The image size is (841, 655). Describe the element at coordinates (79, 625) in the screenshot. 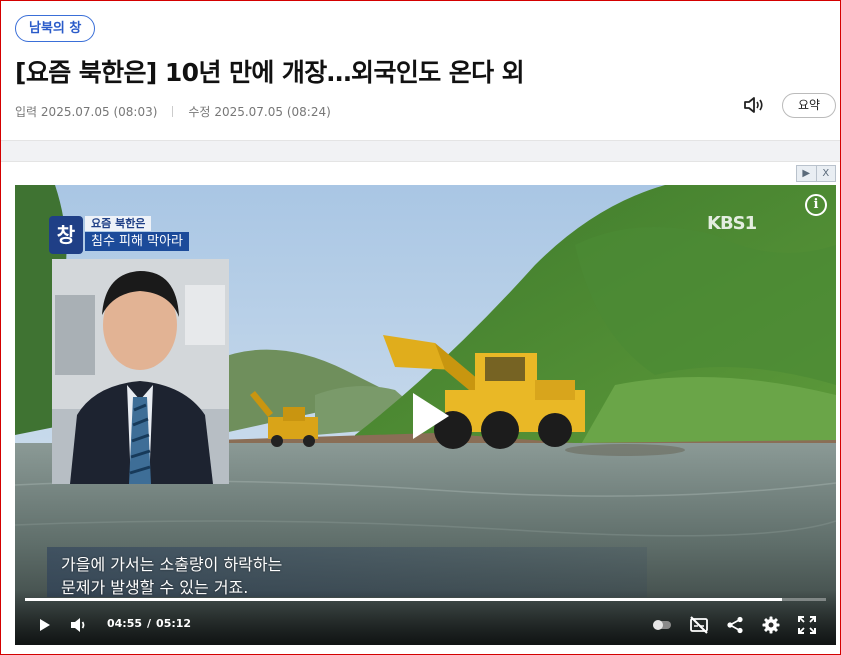

I see `volume-icon` at that location.